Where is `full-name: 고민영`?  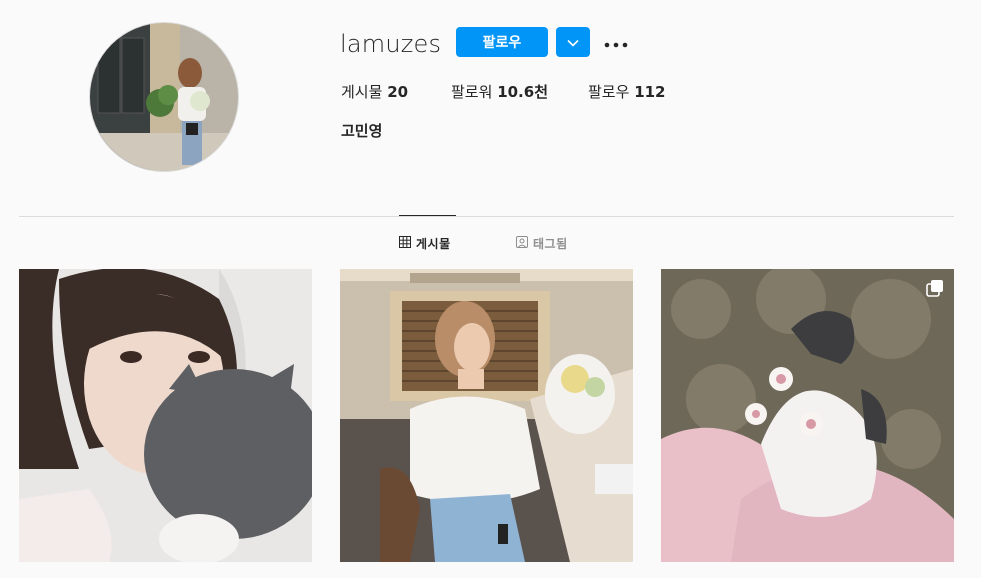
full-name: 고민영 is located at coordinates (362, 131).